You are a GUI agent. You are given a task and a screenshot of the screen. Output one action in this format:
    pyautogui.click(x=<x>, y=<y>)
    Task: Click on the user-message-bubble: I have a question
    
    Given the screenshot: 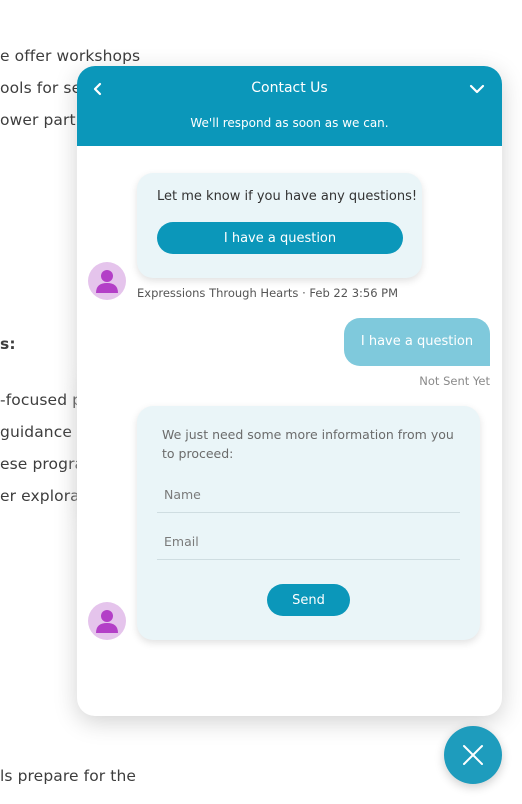 What is the action you would take?
    pyautogui.click(x=417, y=342)
    